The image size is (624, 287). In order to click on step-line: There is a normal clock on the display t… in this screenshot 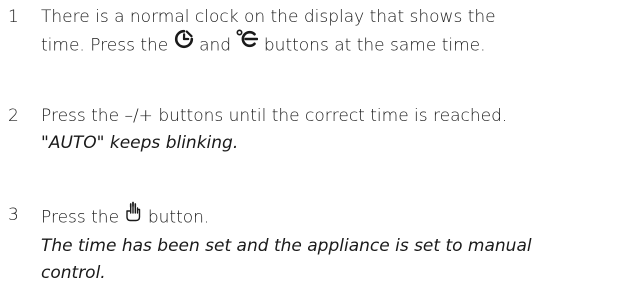, I will do `click(326, 17)`.